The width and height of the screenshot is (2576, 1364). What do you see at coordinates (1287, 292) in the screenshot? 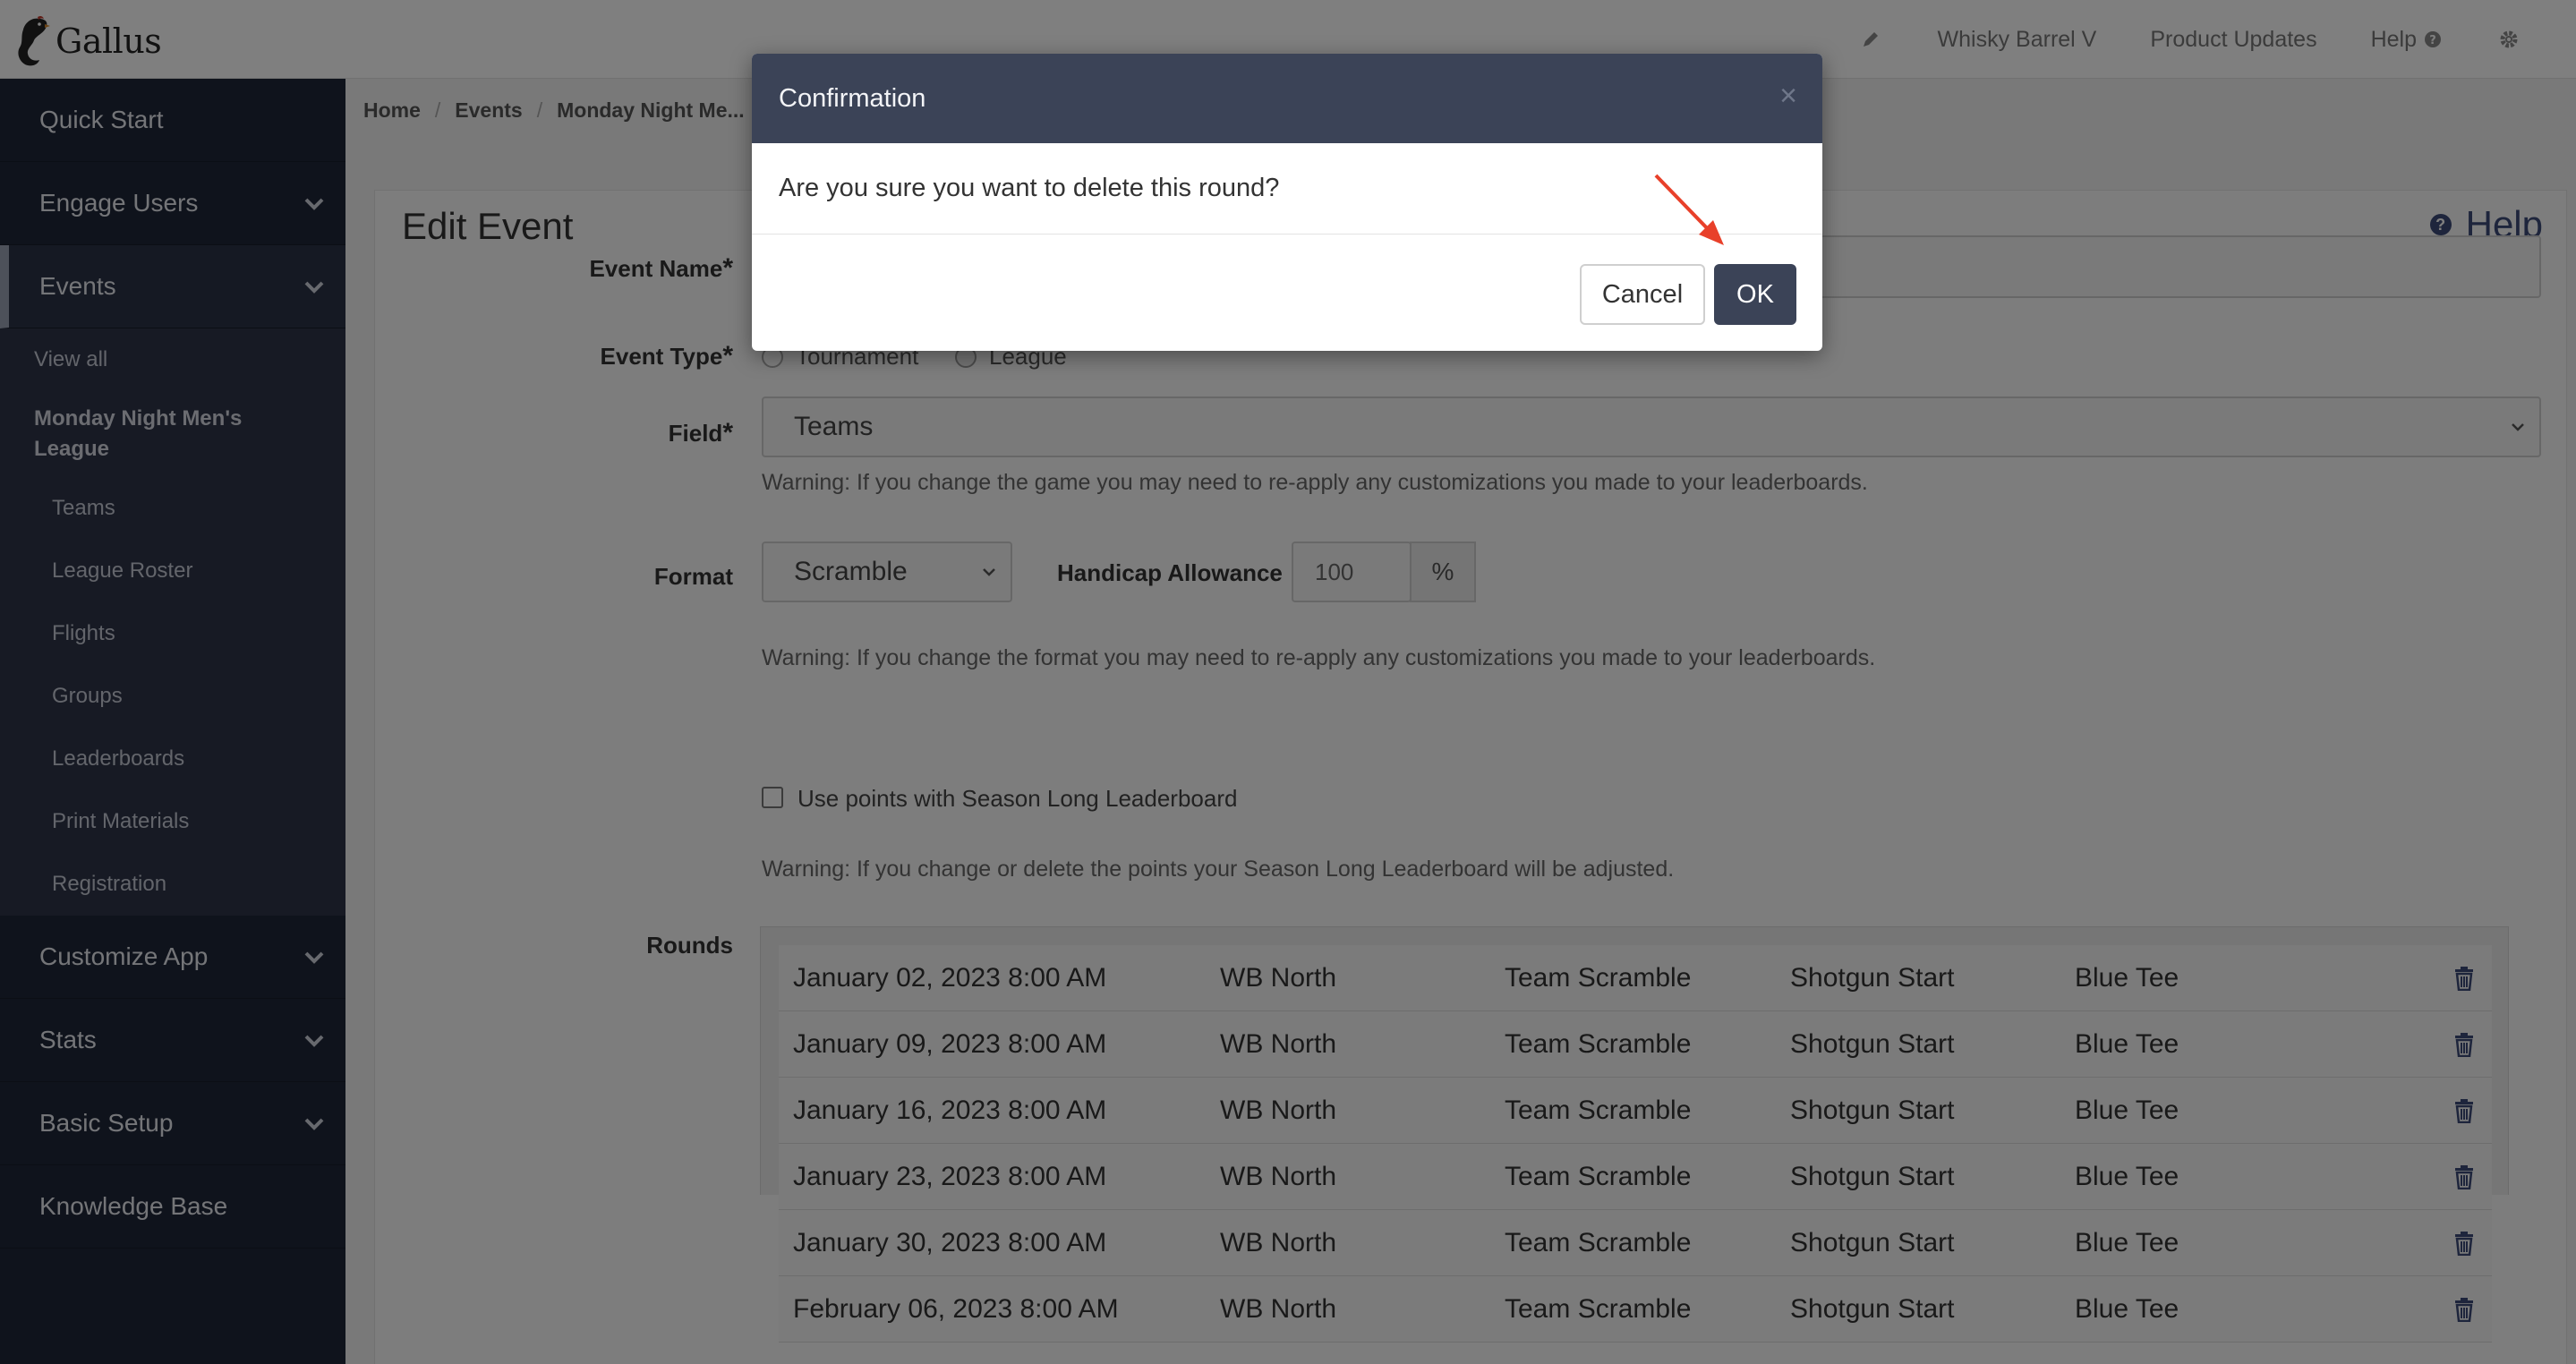
I see `dialog-footer: Cancel OK` at bounding box center [1287, 292].